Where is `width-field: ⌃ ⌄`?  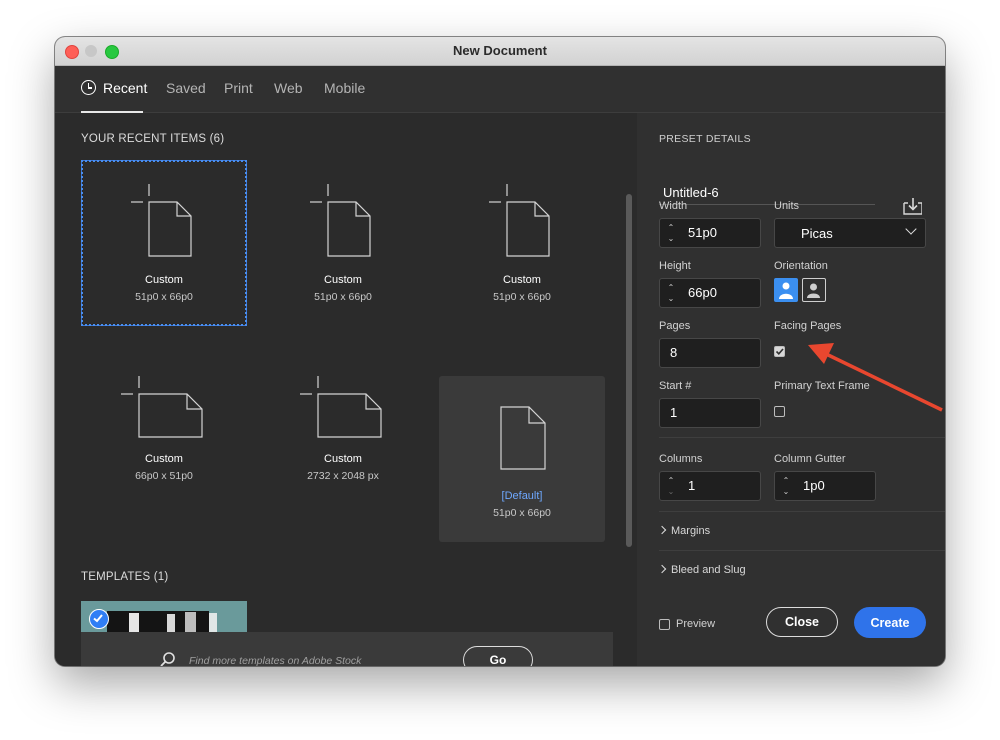
width-field: ⌃ ⌄ is located at coordinates (710, 233).